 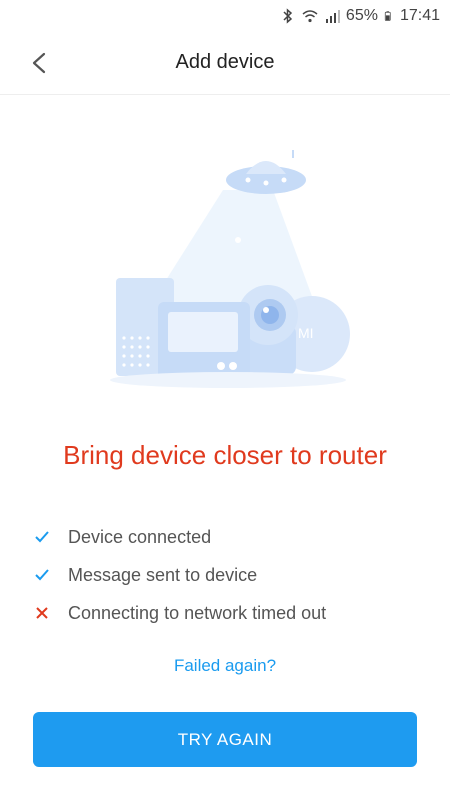 What do you see at coordinates (306, 333) in the screenshot?
I see `svg-text: MI` at bounding box center [306, 333].